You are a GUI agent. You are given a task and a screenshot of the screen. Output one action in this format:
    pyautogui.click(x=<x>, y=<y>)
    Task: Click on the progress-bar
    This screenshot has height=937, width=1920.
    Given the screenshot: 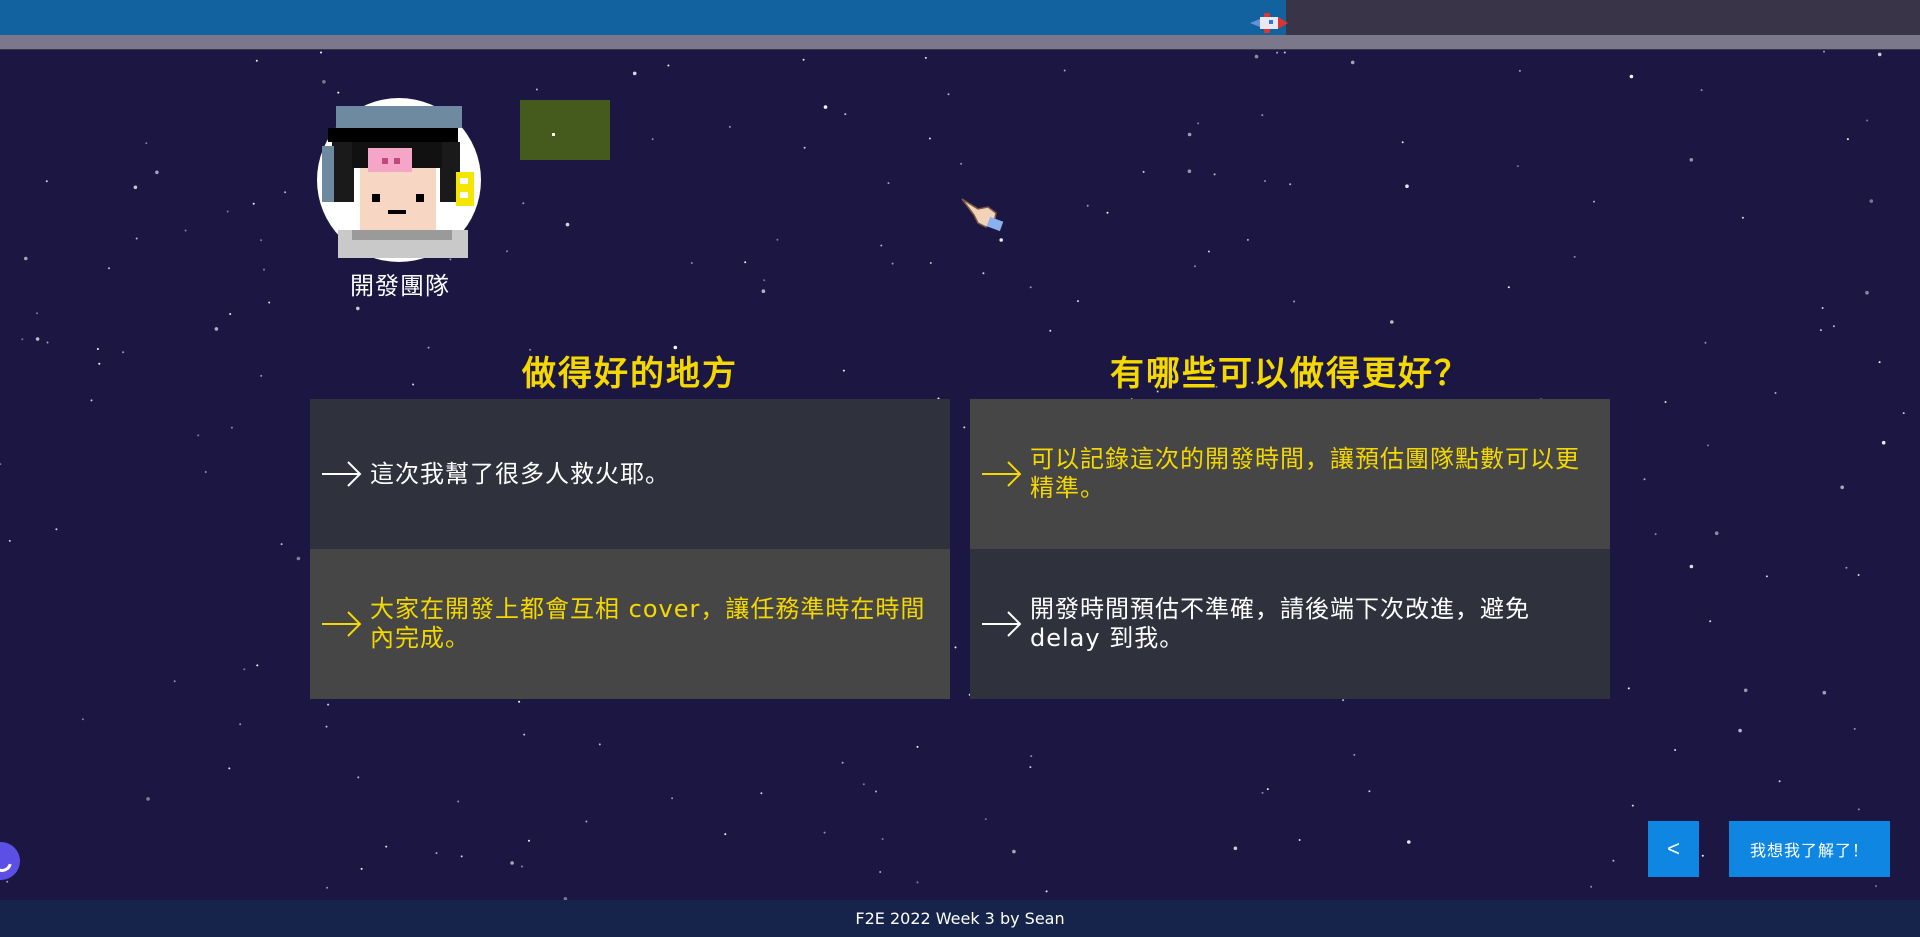 What is the action you would take?
    pyautogui.click(x=960, y=25)
    